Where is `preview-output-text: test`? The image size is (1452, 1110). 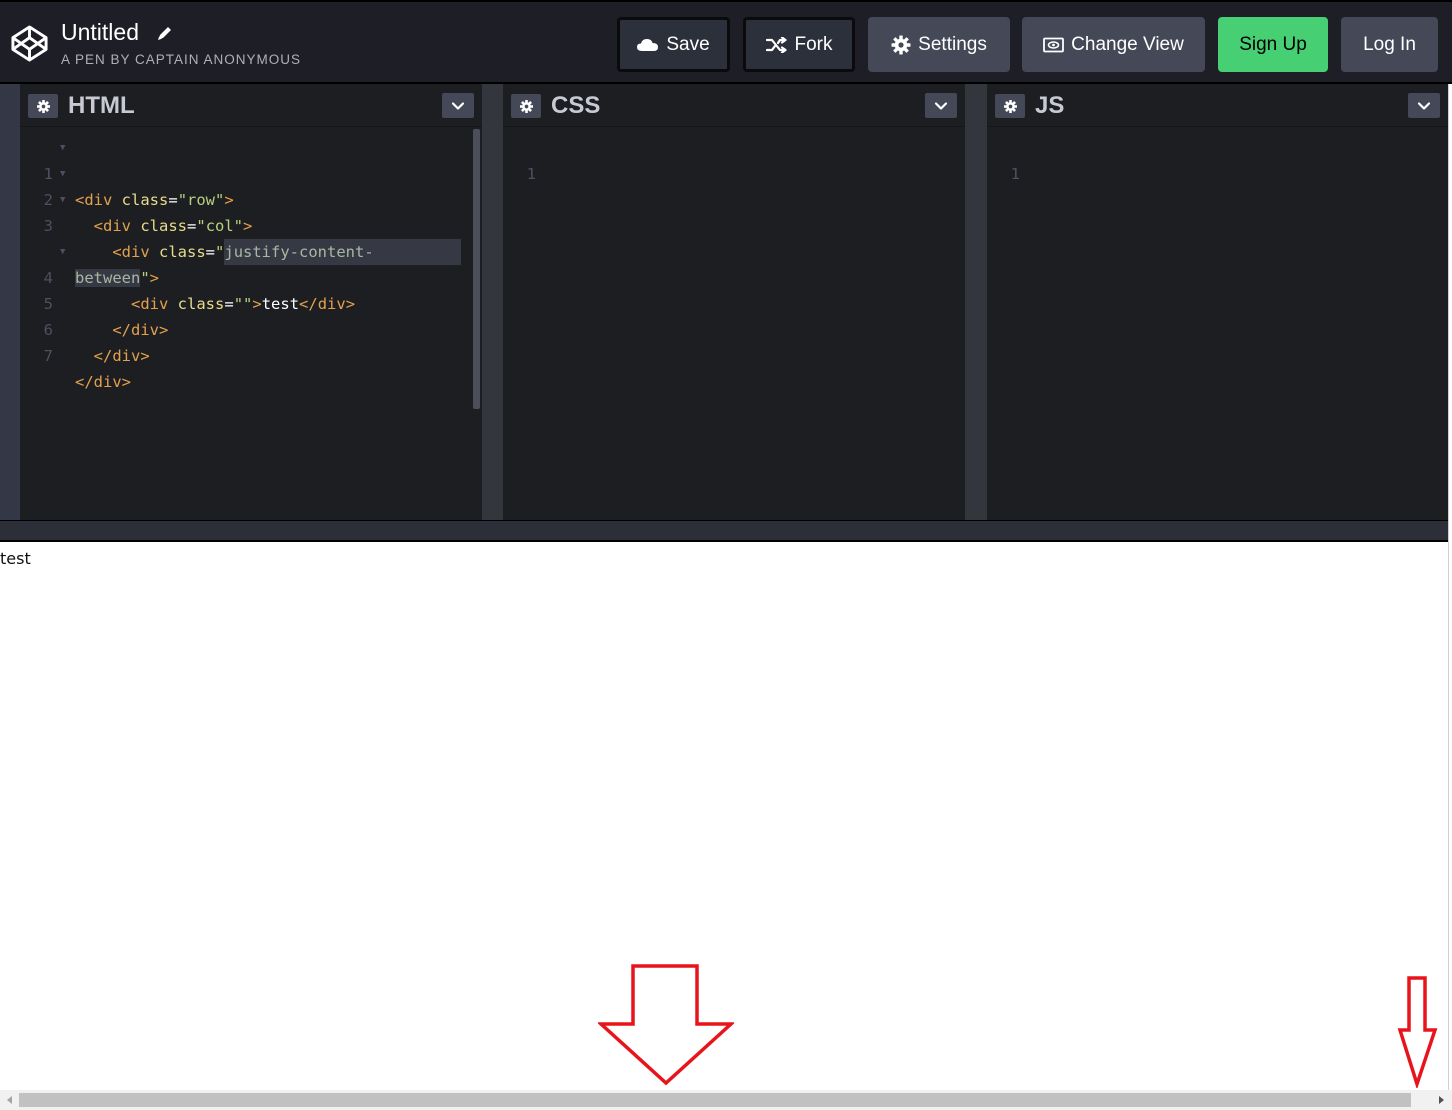 preview-output-text: test is located at coordinates (15, 558).